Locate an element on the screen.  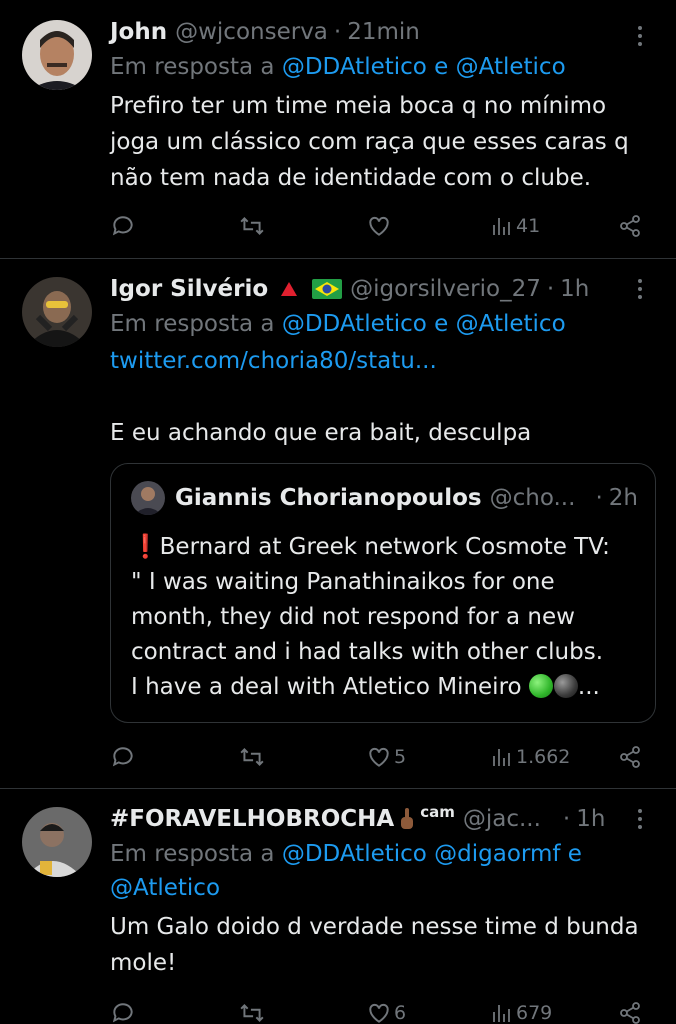
like-button: 6 is located at coordinates (386, 1009).